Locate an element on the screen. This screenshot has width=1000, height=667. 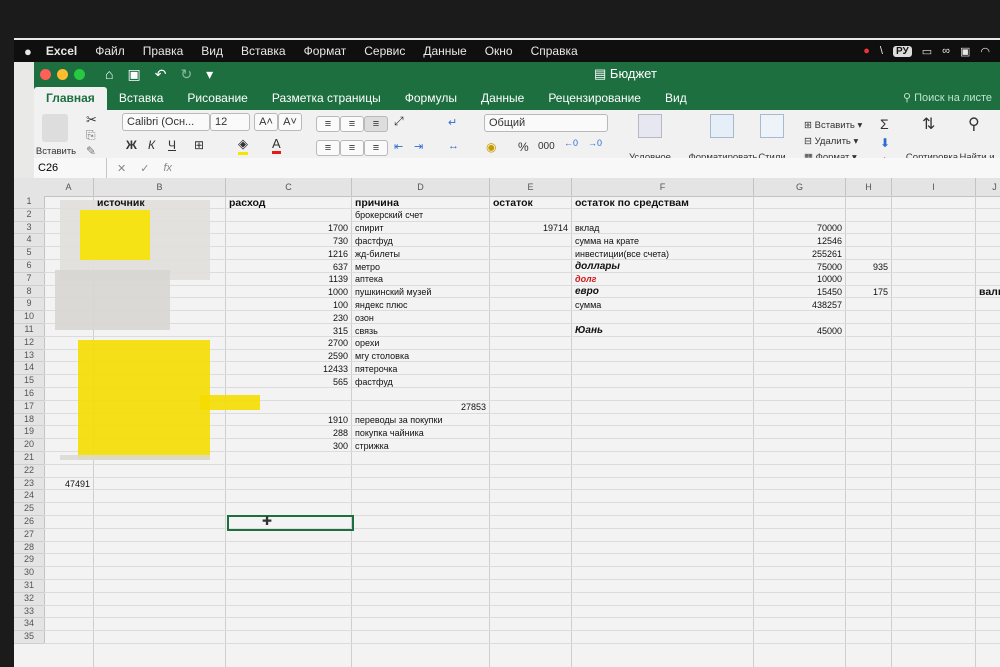
row-header: 6 is located at coordinates (29, 266).